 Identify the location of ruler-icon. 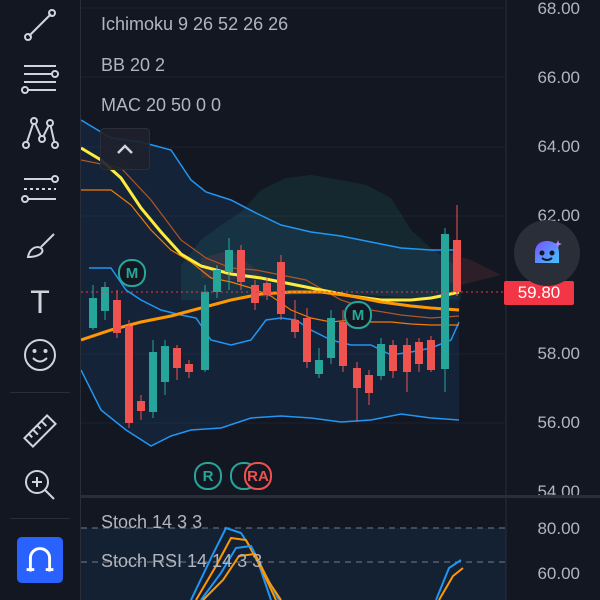
(40, 431).